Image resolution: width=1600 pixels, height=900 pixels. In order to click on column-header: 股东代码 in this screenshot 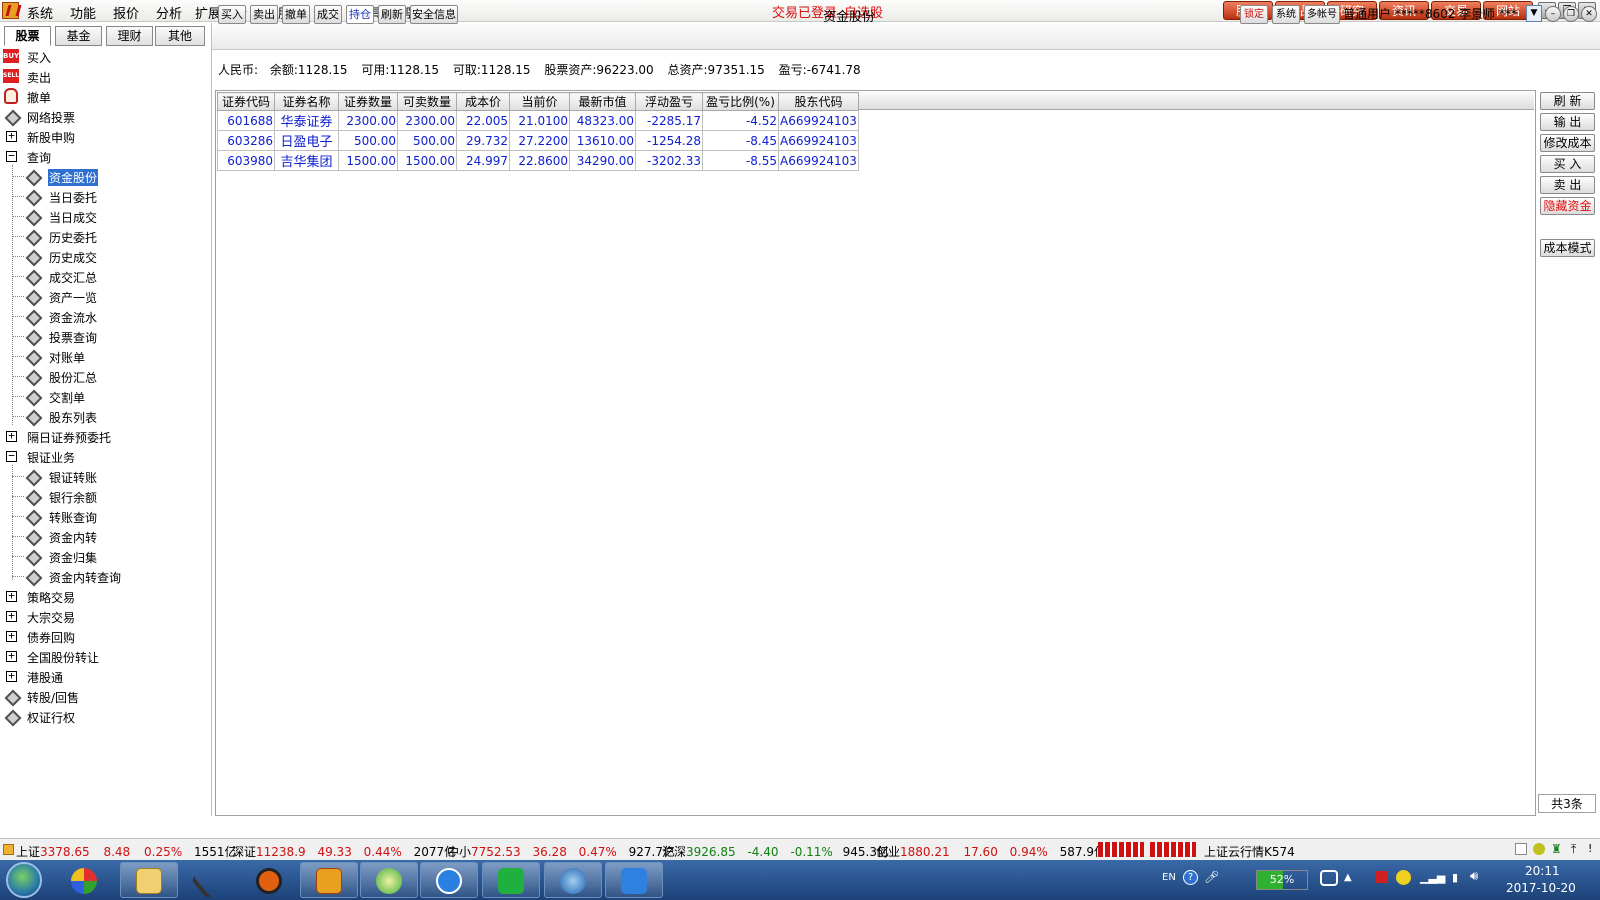, I will do `click(818, 101)`.